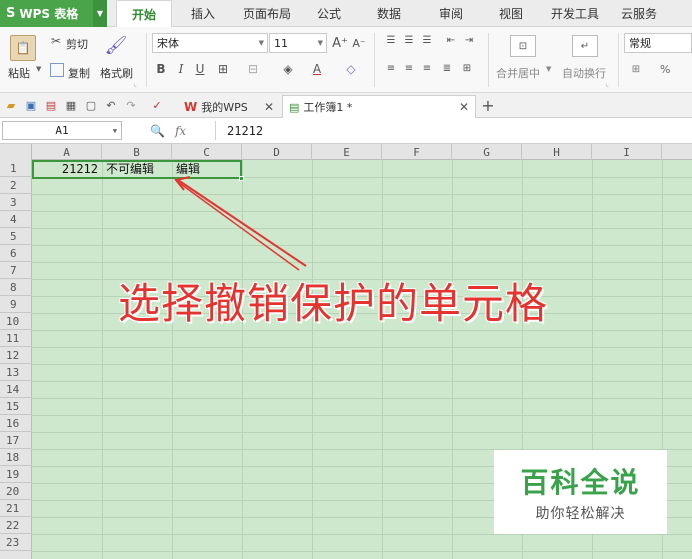 Image resolution: width=692 pixels, height=559 pixels. What do you see at coordinates (487, 152) in the screenshot?
I see `column-header-g: G` at bounding box center [487, 152].